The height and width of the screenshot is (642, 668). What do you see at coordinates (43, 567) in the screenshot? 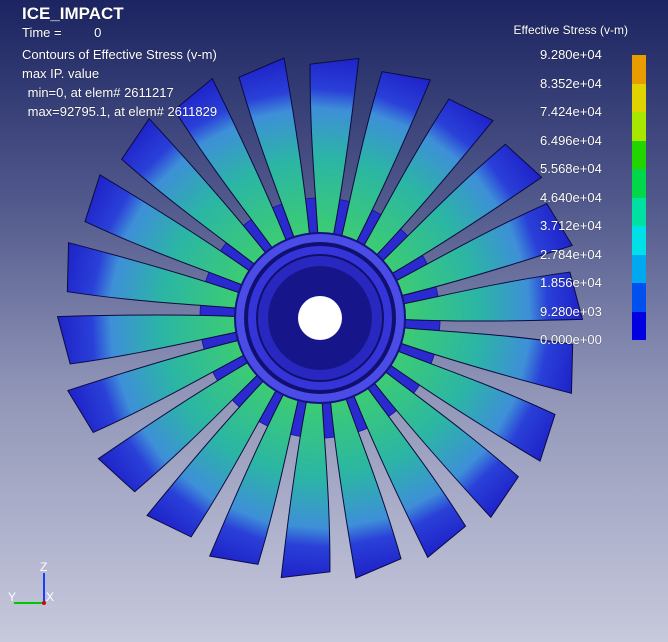
I see `z-axis-label: Z` at bounding box center [43, 567].